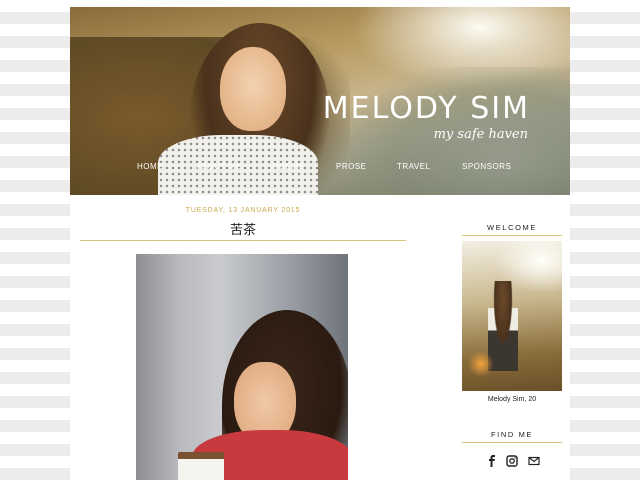 The width and height of the screenshot is (640, 480). Describe the element at coordinates (512, 442) in the screenshot. I see `sidebar-find-me-divider` at that location.